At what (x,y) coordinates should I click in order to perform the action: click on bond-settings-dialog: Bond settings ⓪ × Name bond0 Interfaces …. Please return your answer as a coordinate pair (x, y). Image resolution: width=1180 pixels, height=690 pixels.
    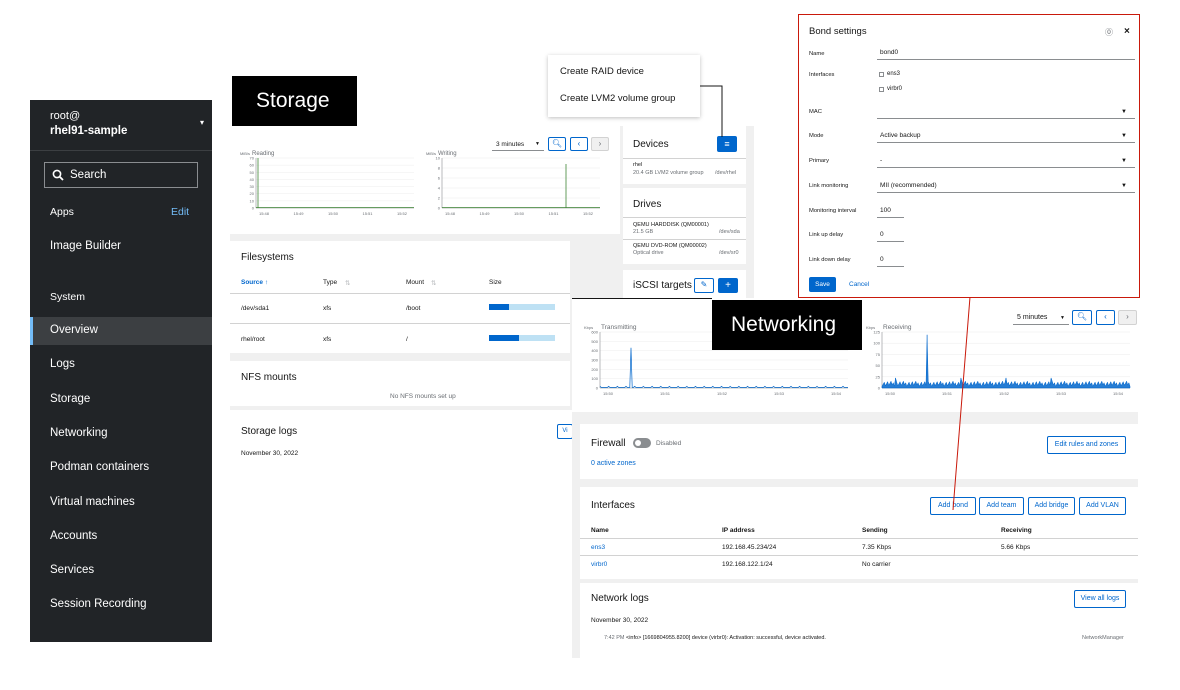
    Looking at the image, I should click on (969, 156).